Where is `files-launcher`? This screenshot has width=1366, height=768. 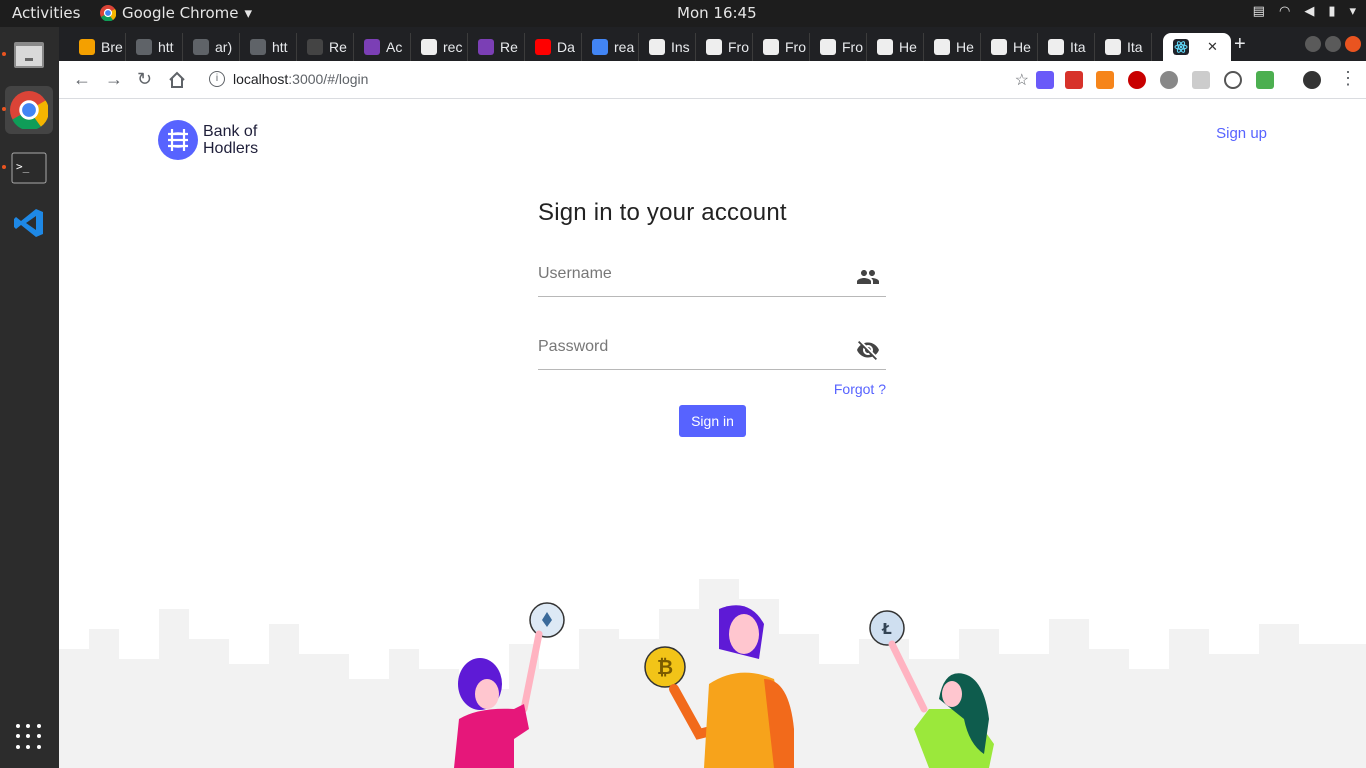
files-launcher is located at coordinates (29, 54).